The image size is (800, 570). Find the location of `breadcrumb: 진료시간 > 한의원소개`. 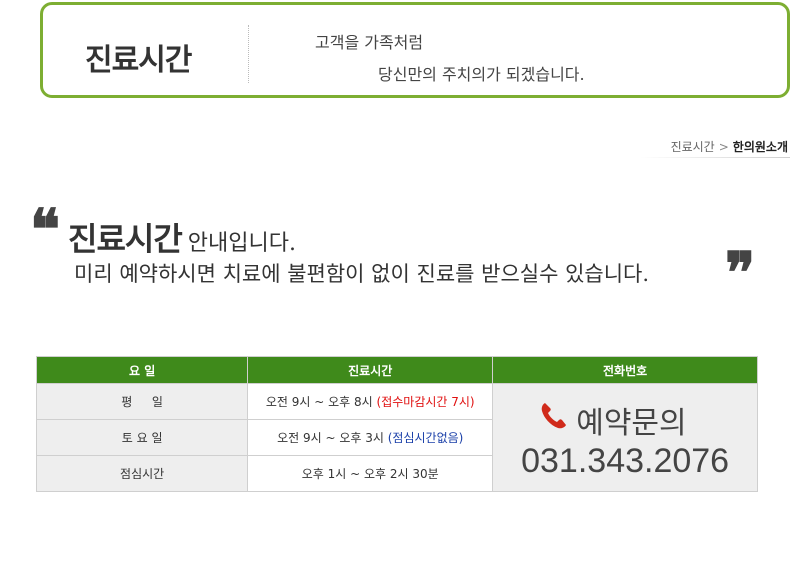

breadcrumb: 진료시간 > 한의원소개 is located at coordinates (729, 146).